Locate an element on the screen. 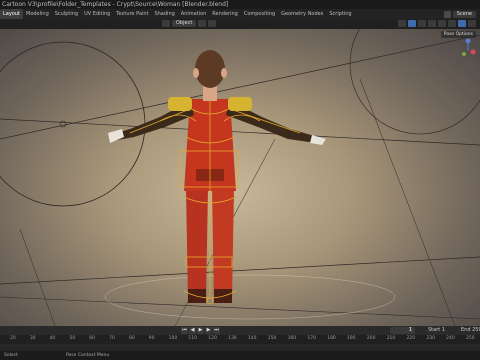 The width and height of the screenshot is (480, 360). end-label: End is located at coordinates (466, 330).